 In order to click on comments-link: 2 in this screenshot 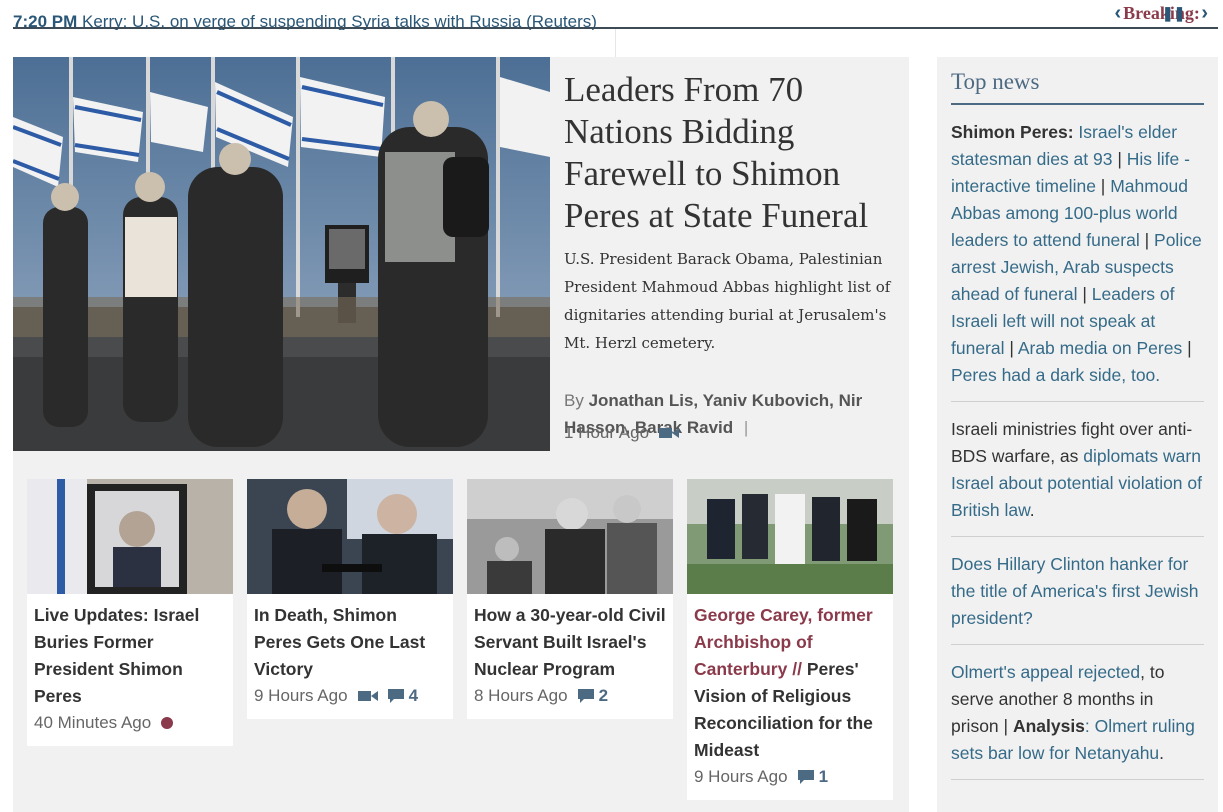, I will do `click(593, 696)`.